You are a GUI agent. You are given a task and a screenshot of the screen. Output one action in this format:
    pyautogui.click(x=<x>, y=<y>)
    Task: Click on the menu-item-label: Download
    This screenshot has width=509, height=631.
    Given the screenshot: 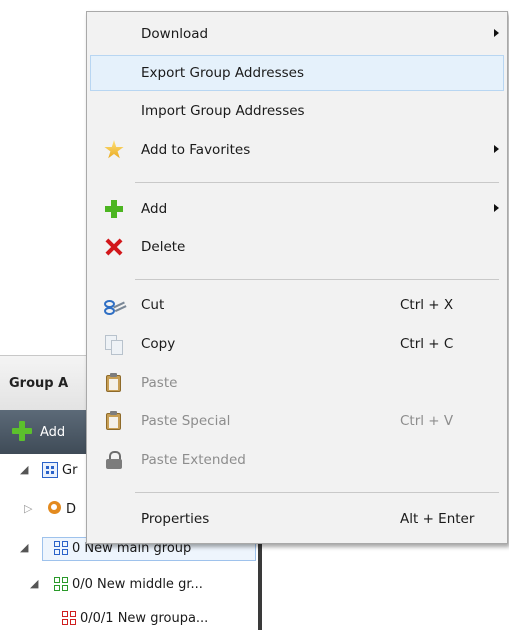 What is the action you would take?
    pyautogui.click(x=175, y=34)
    